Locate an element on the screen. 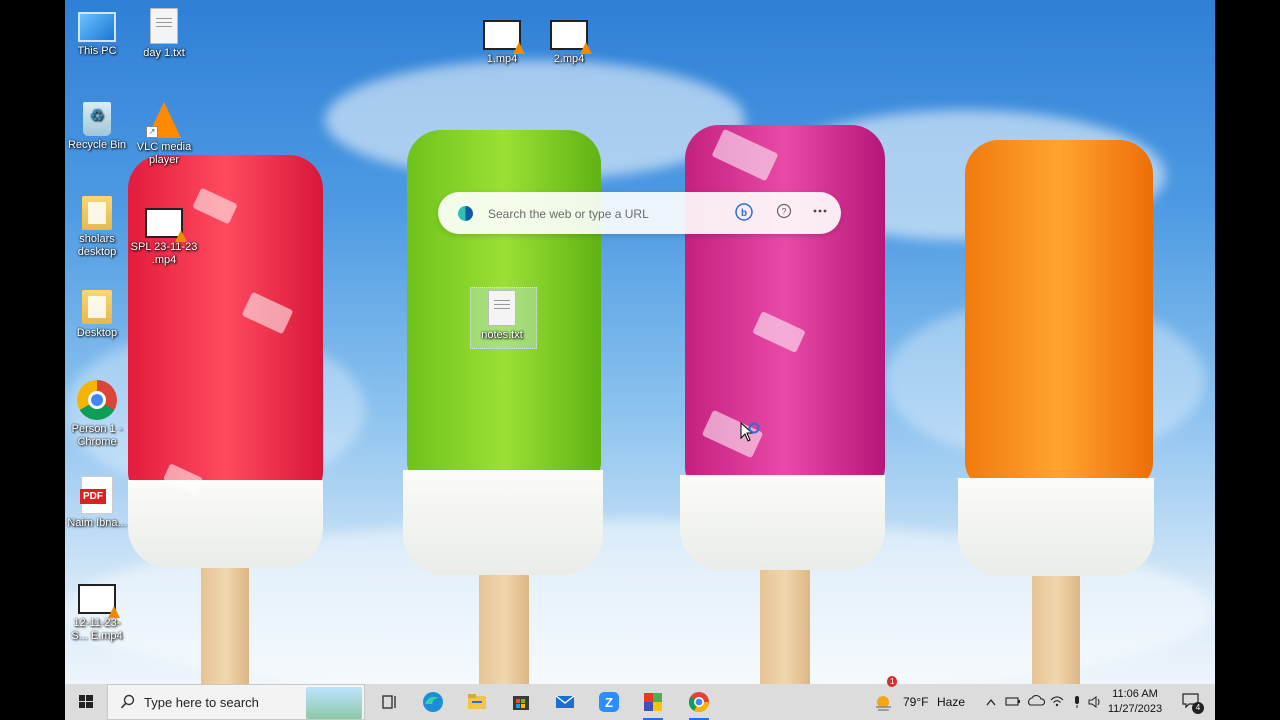 Image resolution: width=1280 pixels, height=720 pixels. svg-text: Z is located at coordinates (609, 702).